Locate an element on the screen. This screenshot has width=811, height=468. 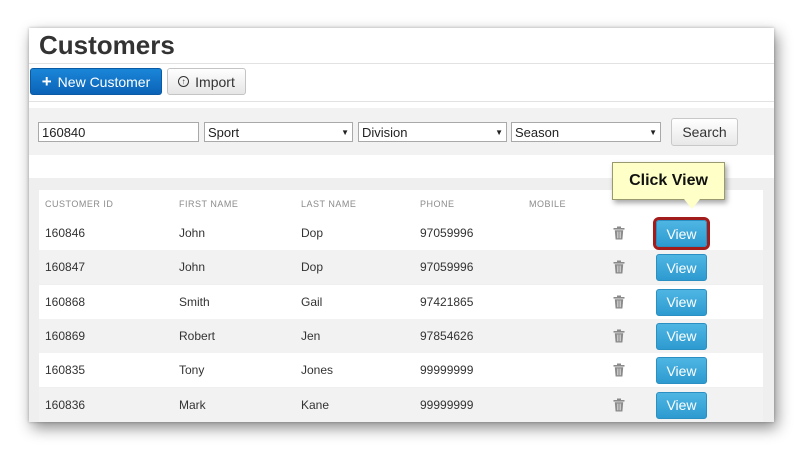
table-row: 160847 John Dop 97059996 View is located at coordinates (401, 267).